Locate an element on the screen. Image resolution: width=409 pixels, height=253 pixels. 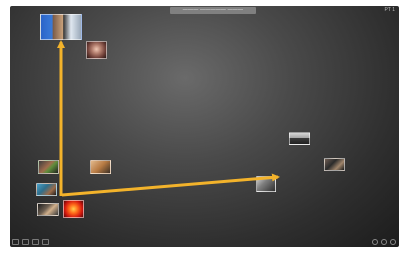
info-icon is located at coordinates (384, 242).